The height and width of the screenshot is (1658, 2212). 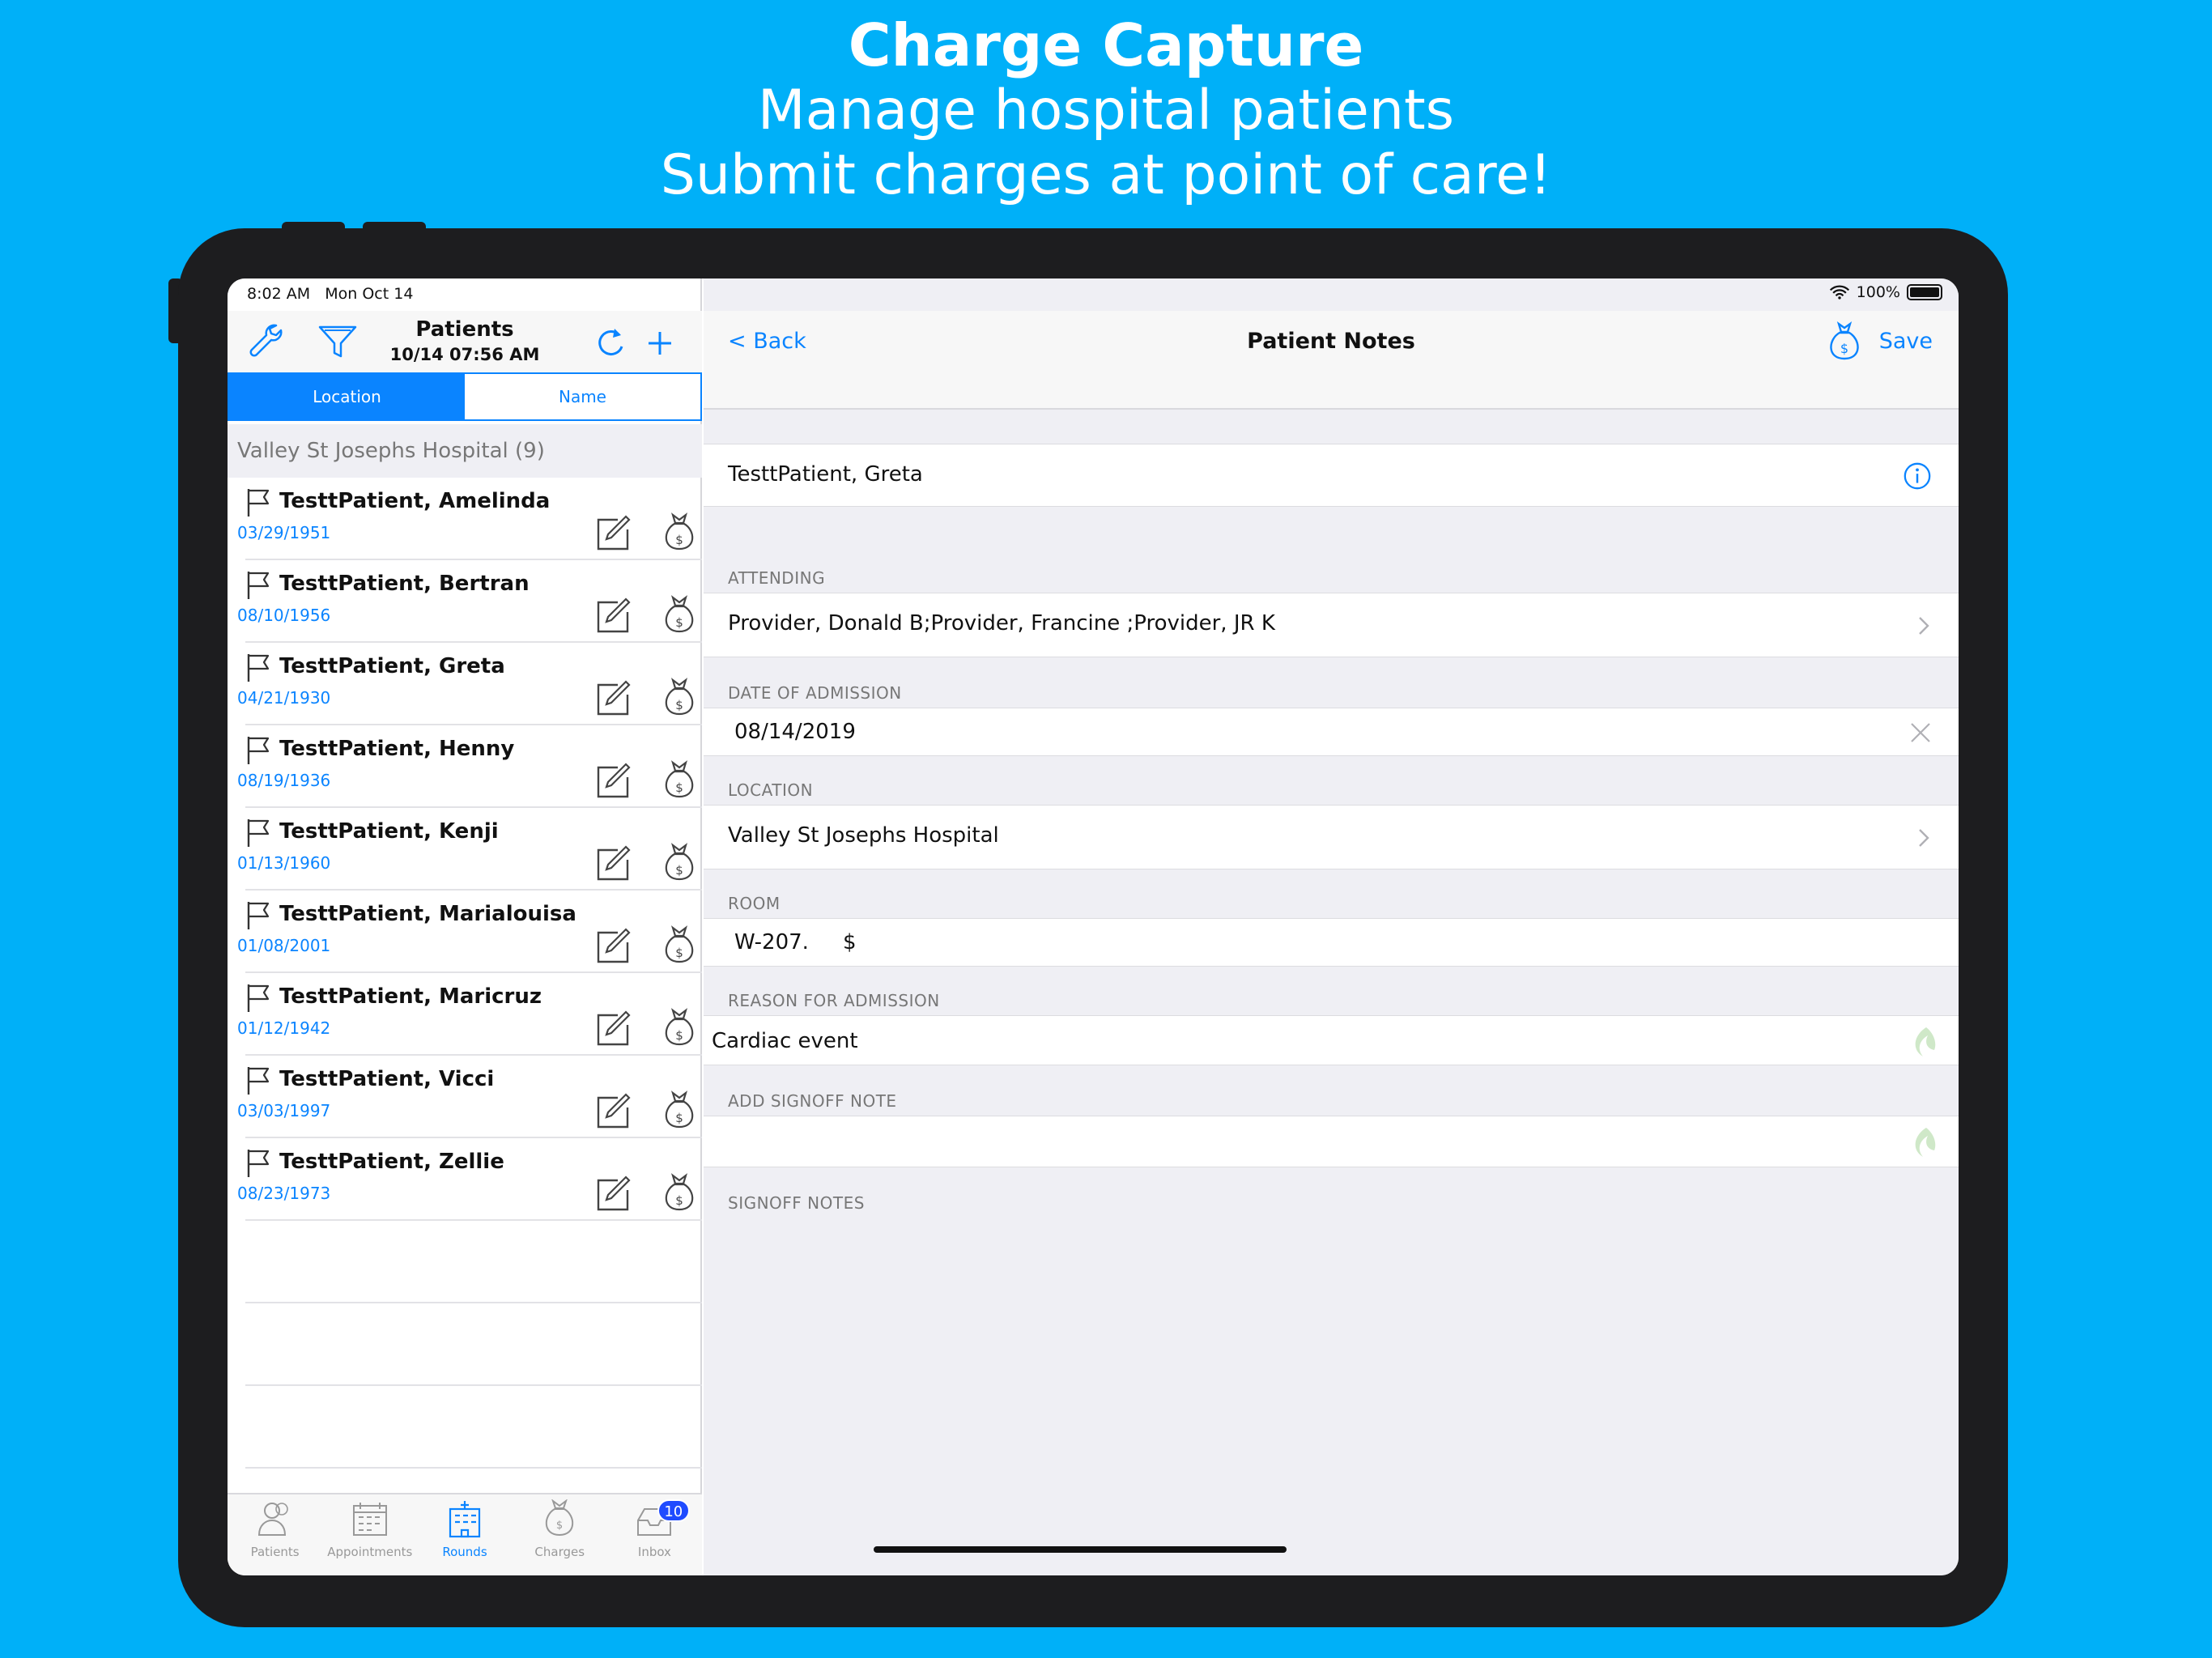 What do you see at coordinates (1331, 1141) in the screenshot?
I see `signoff-add-cell` at bounding box center [1331, 1141].